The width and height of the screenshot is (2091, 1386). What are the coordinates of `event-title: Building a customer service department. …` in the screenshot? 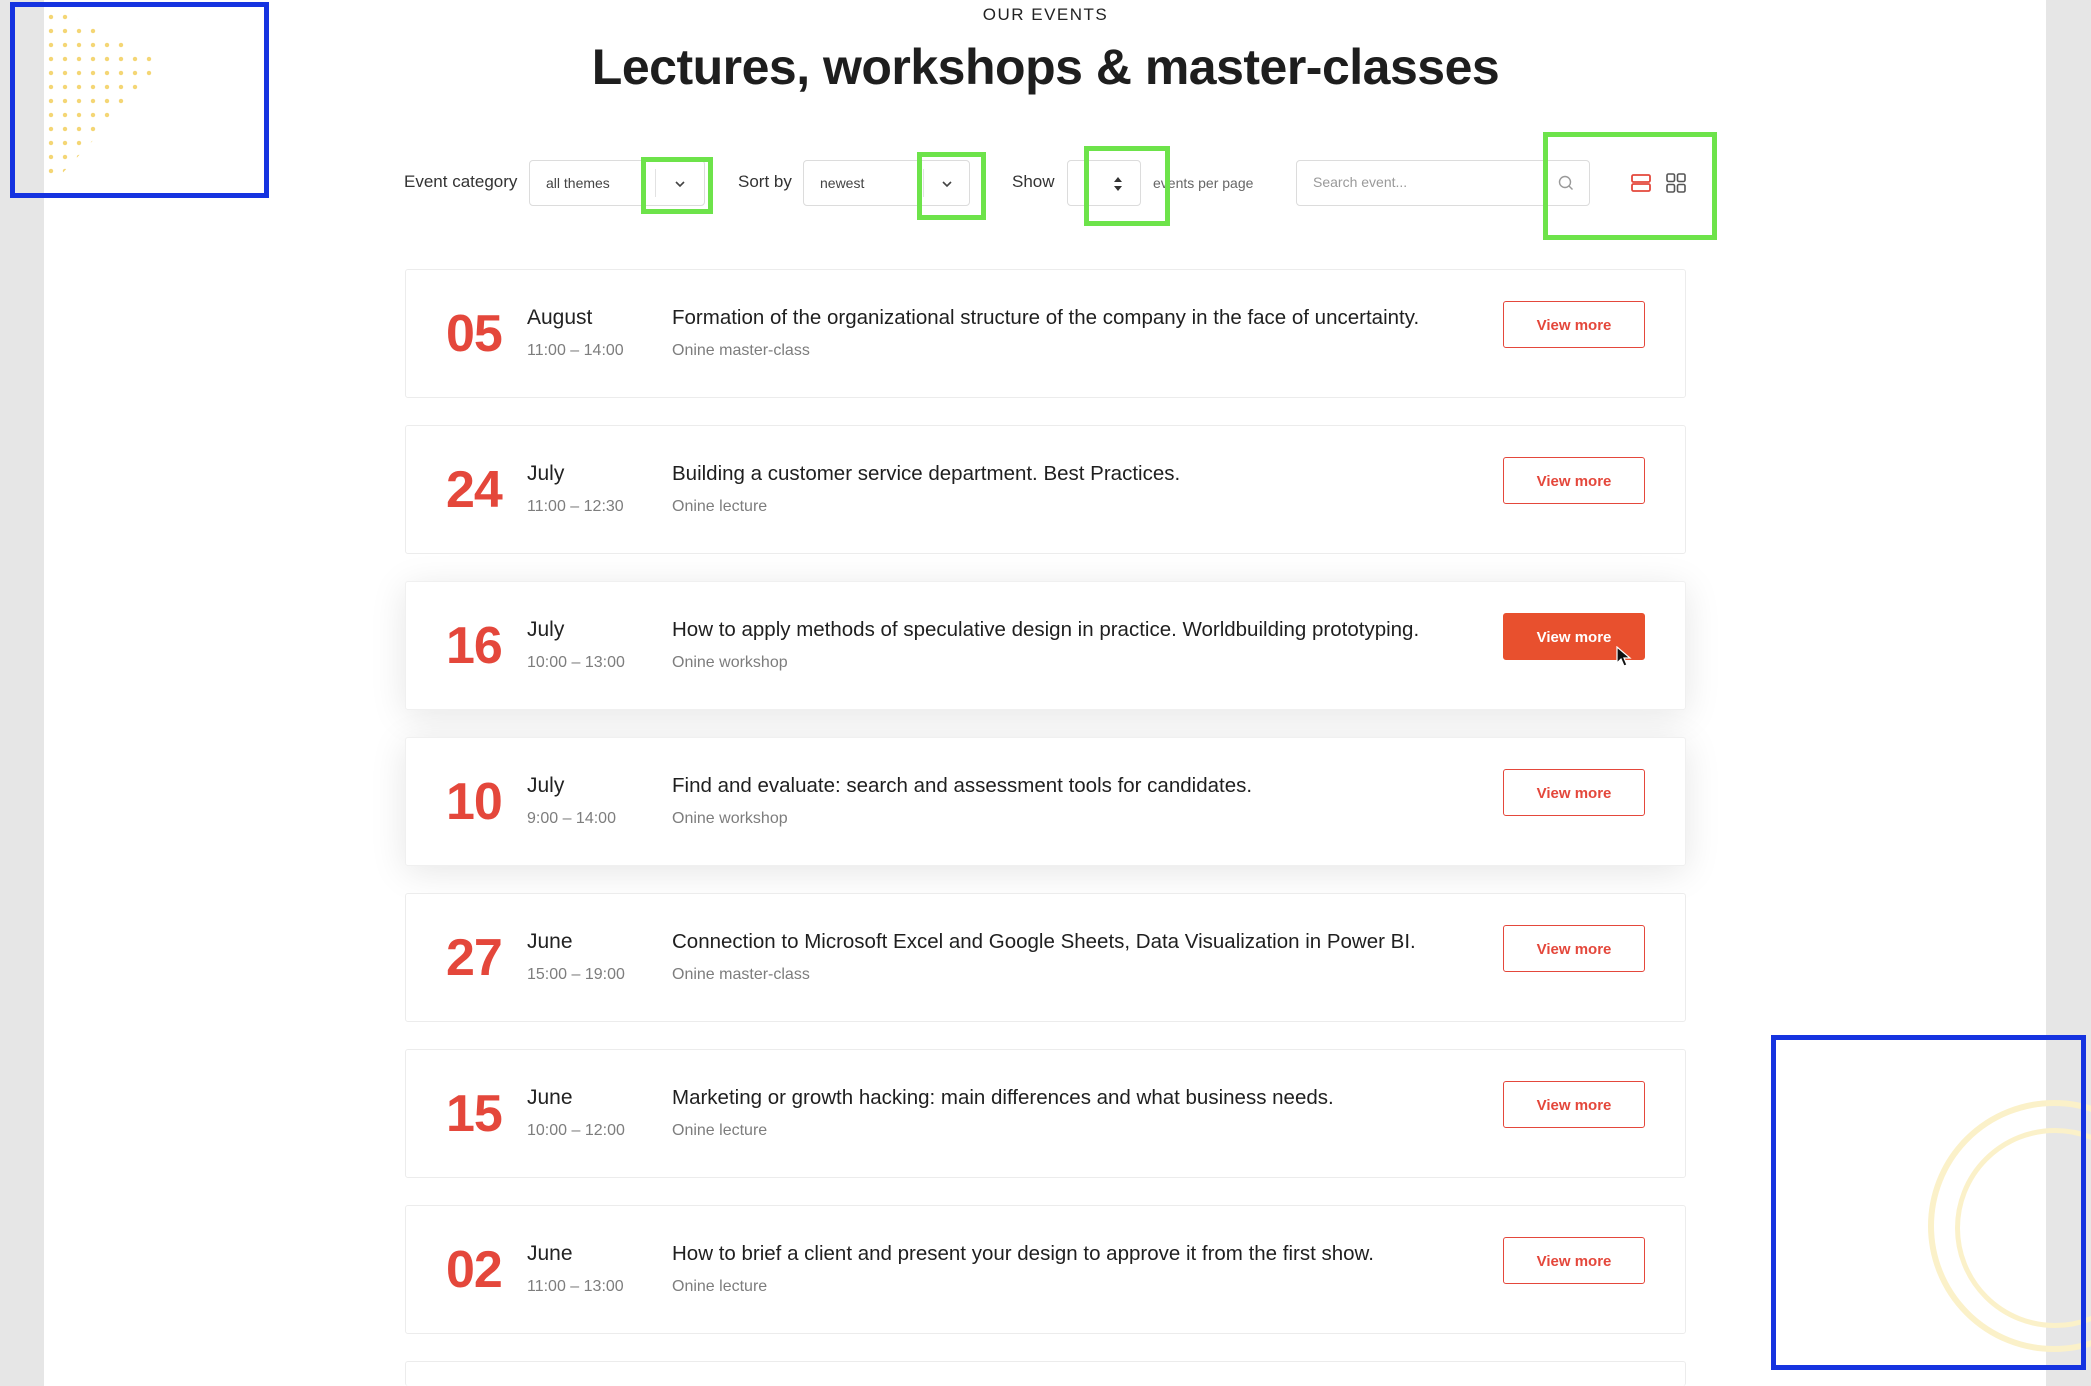 It's located at (926, 473).